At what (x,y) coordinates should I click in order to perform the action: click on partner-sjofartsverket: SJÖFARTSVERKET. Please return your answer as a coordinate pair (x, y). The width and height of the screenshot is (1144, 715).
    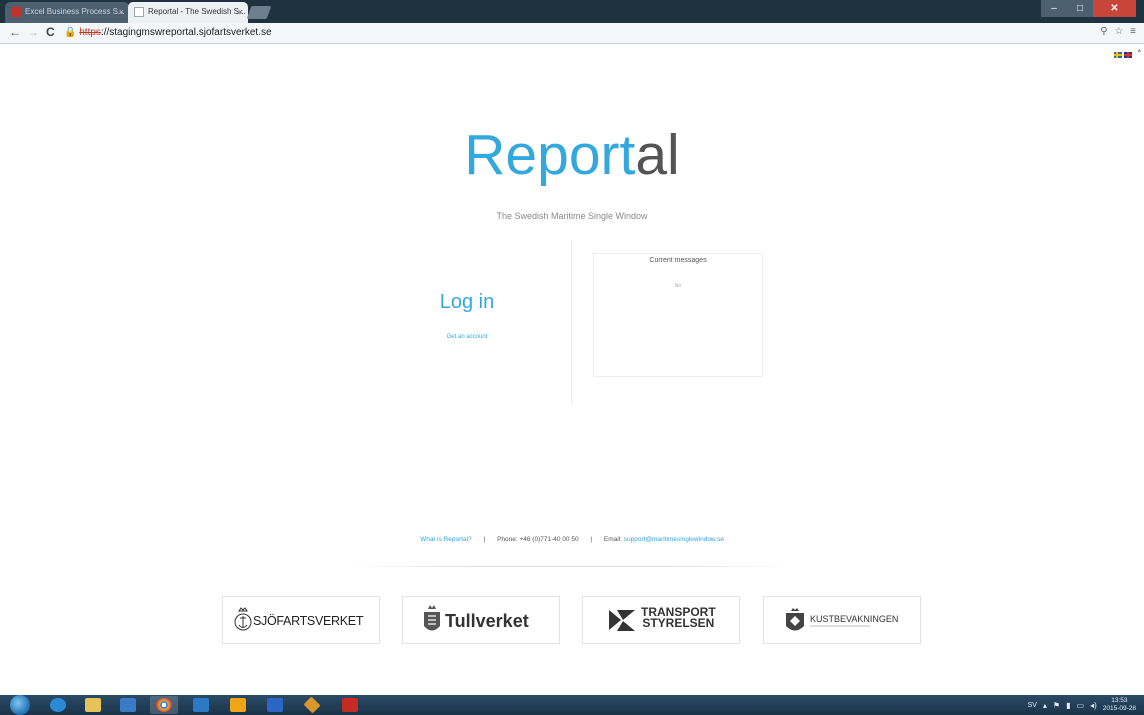
    Looking at the image, I should click on (301, 620).